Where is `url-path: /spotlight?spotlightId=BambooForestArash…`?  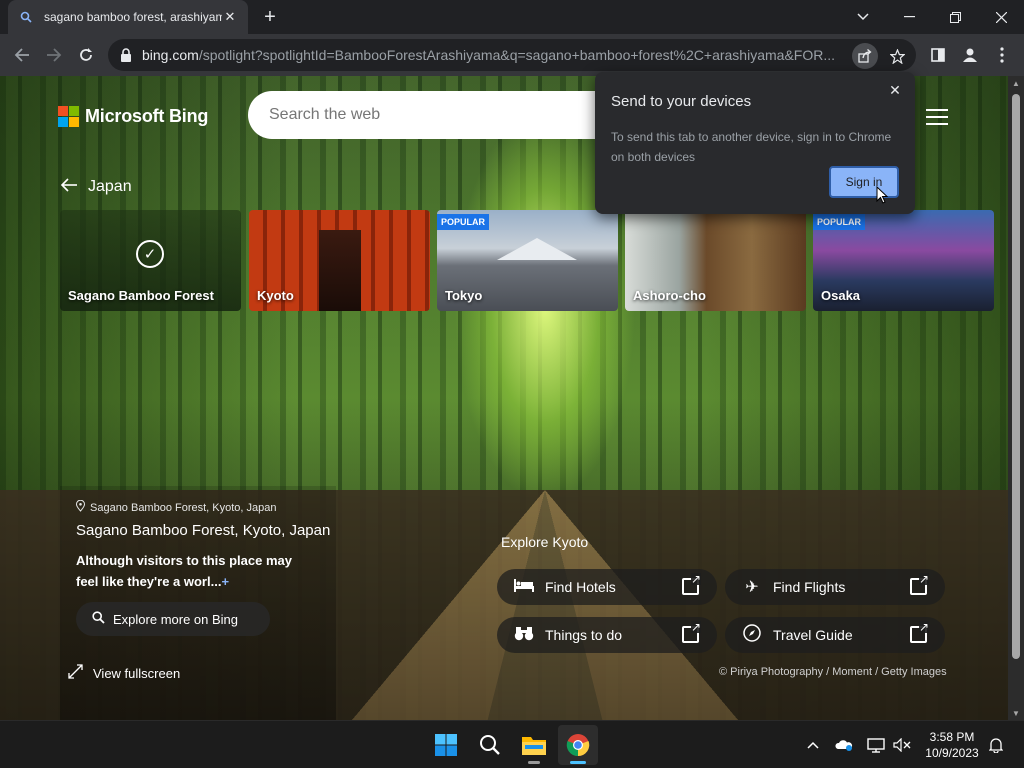
url-path: /spotlight?spotlightId=BambooForestArash… is located at coordinates (516, 55).